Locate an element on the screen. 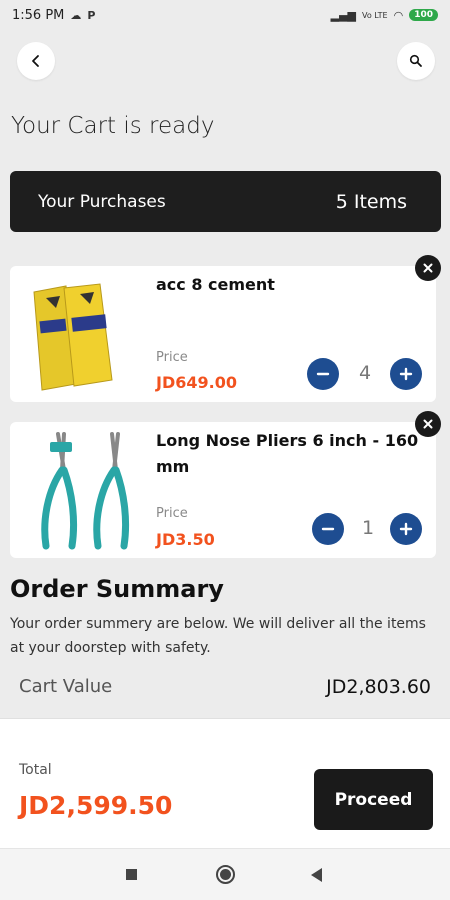  home-button is located at coordinates (225, 874).